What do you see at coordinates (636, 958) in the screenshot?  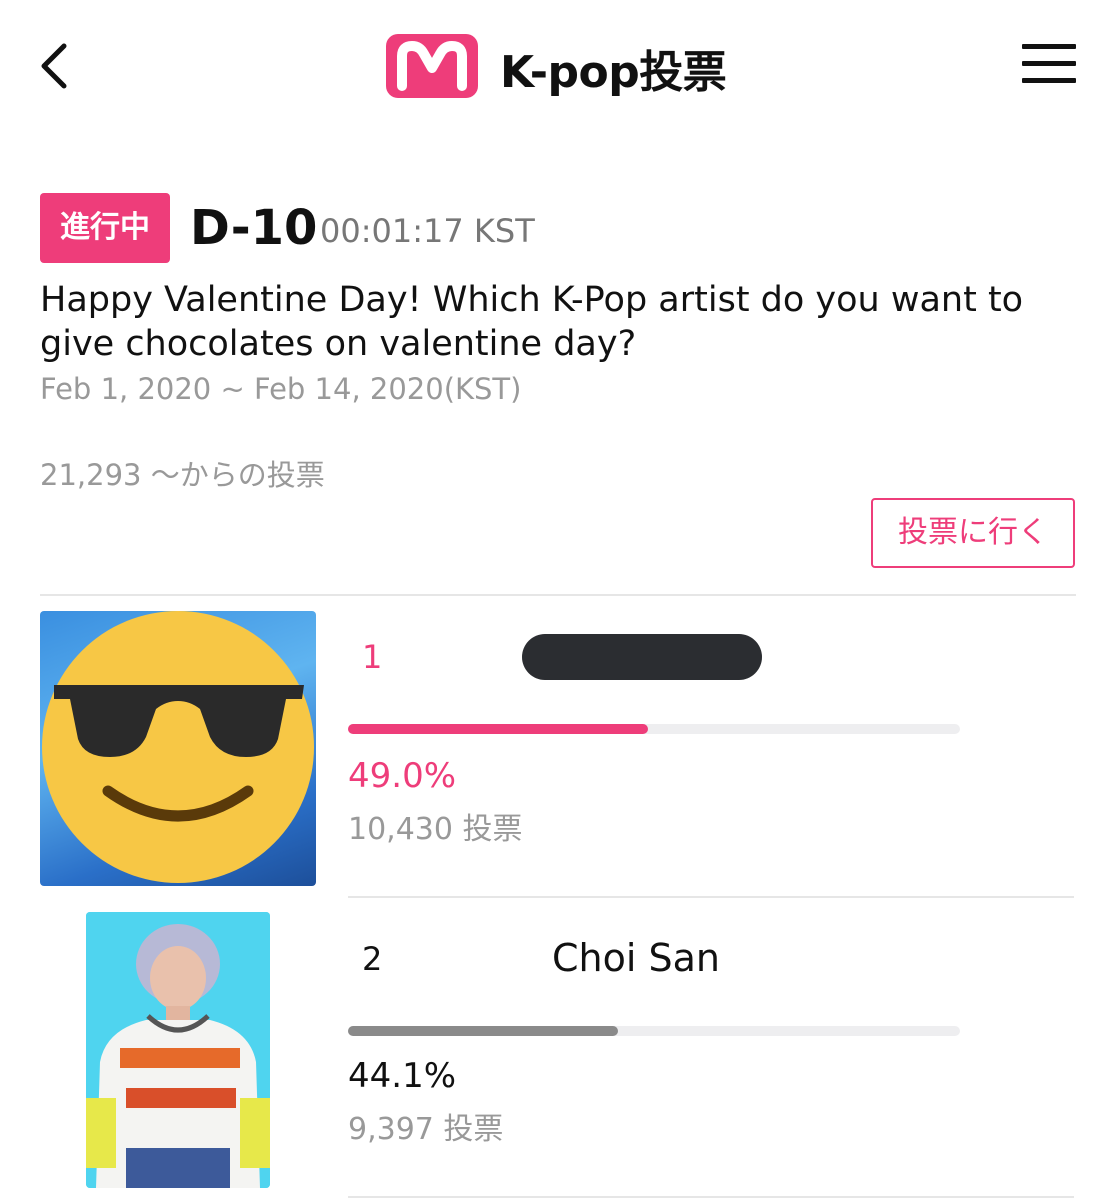 I see `rank-2-name: Choi San` at bounding box center [636, 958].